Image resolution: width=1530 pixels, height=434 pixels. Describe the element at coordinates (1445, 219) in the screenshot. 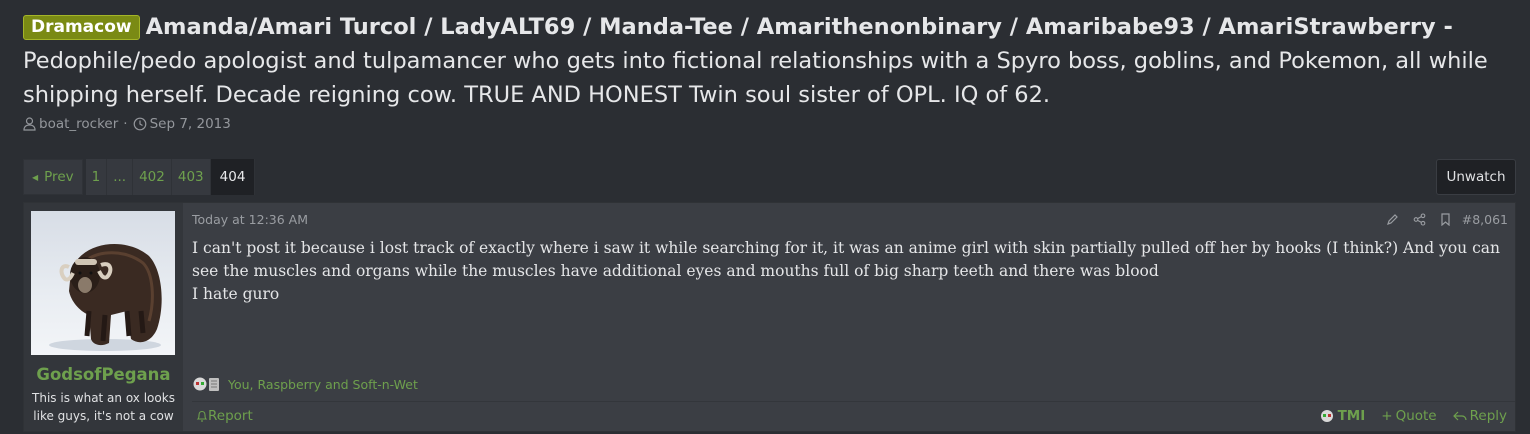

I see `bookmark-icon` at that location.